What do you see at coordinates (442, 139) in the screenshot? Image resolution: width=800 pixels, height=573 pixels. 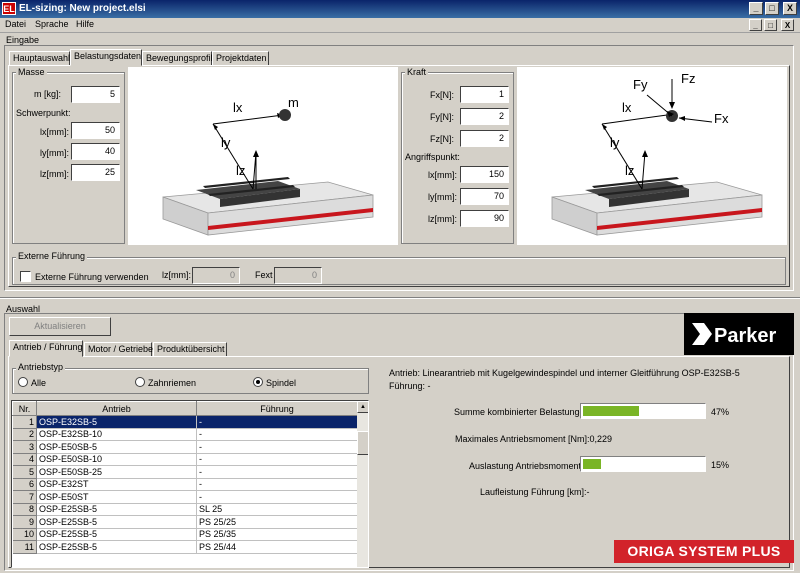 I see `fz-label: Fz[N]:` at bounding box center [442, 139].